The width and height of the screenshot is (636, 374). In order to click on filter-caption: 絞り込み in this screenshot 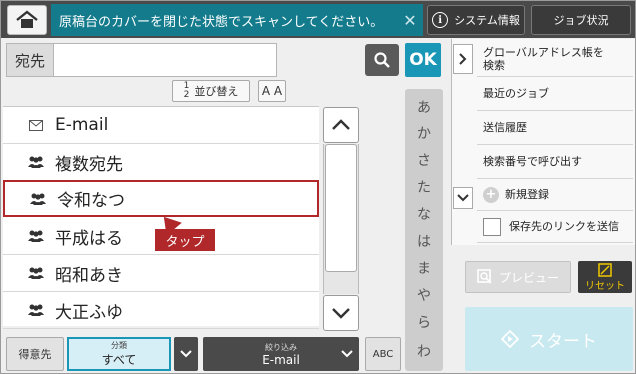, I will do `click(281, 347)`.